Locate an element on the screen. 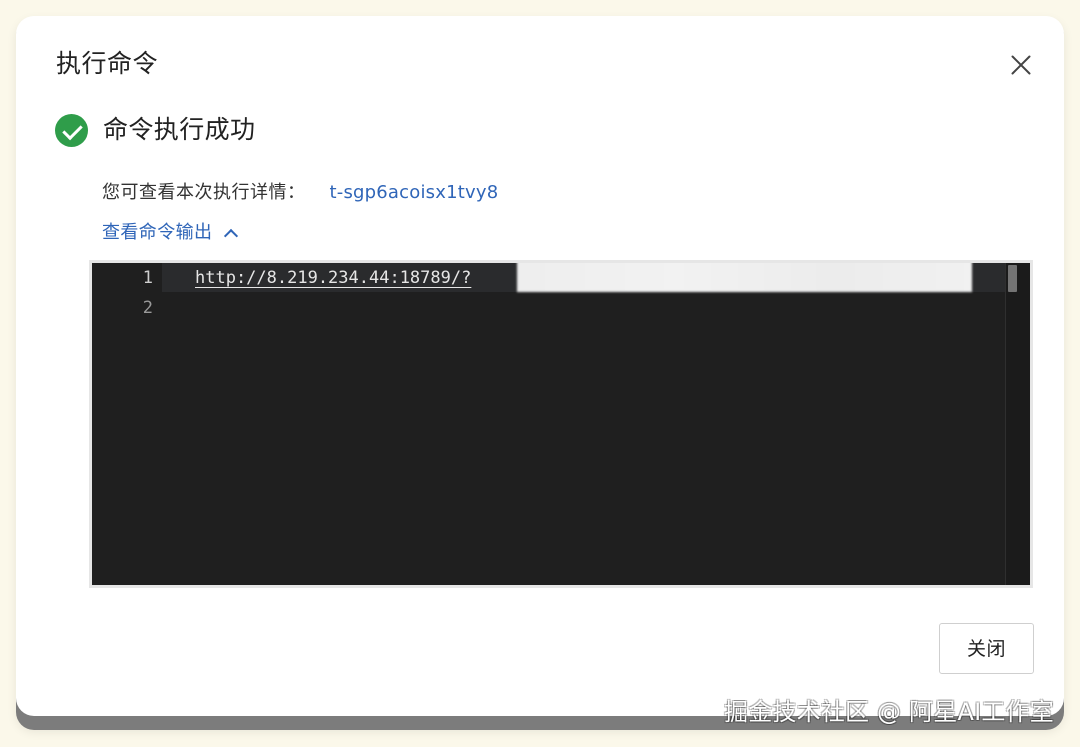 The image size is (1080, 747). execution-detail-label: 您可查看本次执行详情： is located at coordinates (204, 192).